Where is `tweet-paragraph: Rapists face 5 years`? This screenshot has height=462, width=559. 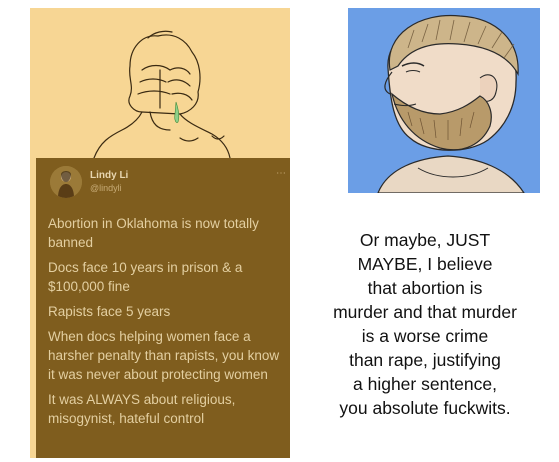 tweet-paragraph: Rapists face 5 years is located at coordinates (109, 311).